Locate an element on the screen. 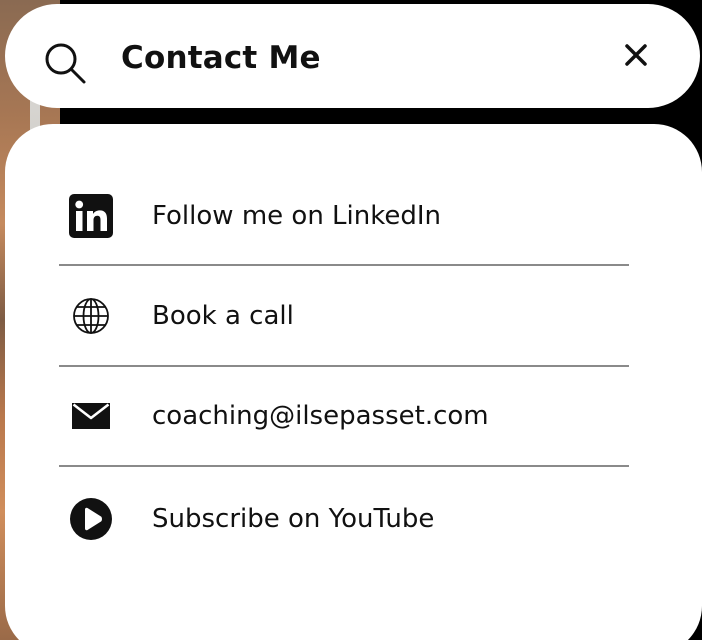 The width and height of the screenshot is (702, 640). linkedin-link-label: Follow me on LinkedIn is located at coordinates (297, 216).